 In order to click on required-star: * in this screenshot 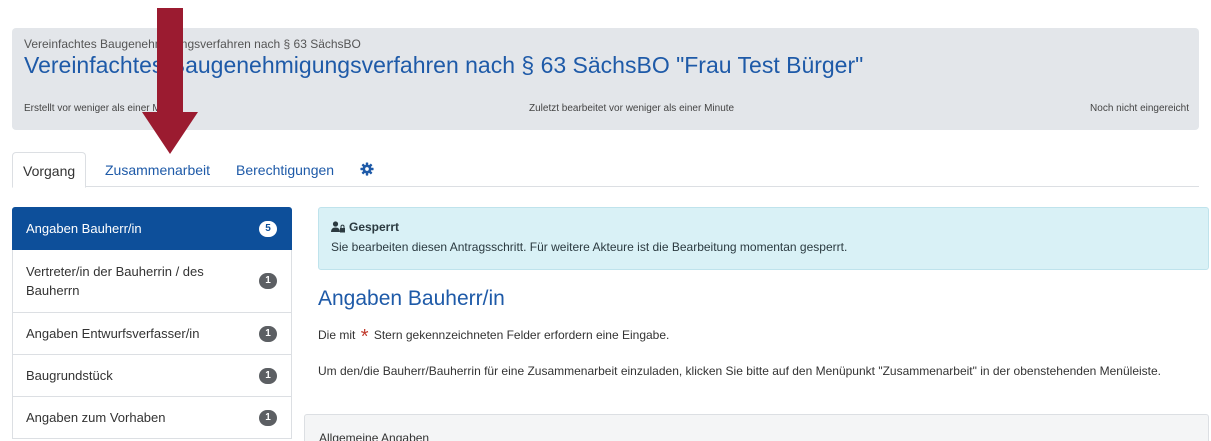, I will do `click(364, 337)`.